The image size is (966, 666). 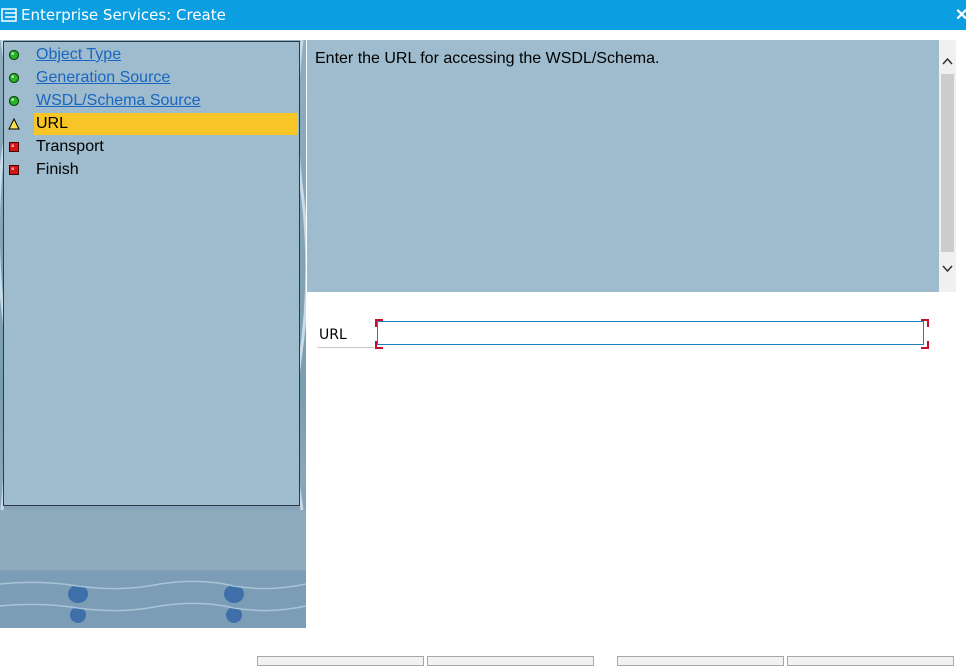 What do you see at coordinates (947, 163) in the screenshot?
I see `scrollbar-thumb` at bounding box center [947, 163].